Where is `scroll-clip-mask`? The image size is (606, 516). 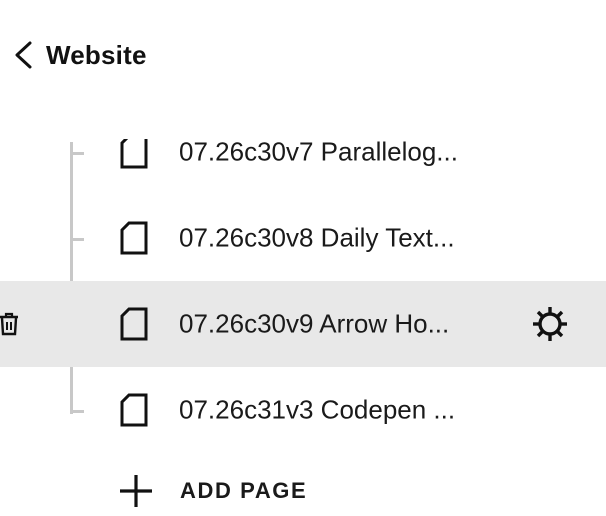 scroll-clip-mask is located at coordinates (310, 124).